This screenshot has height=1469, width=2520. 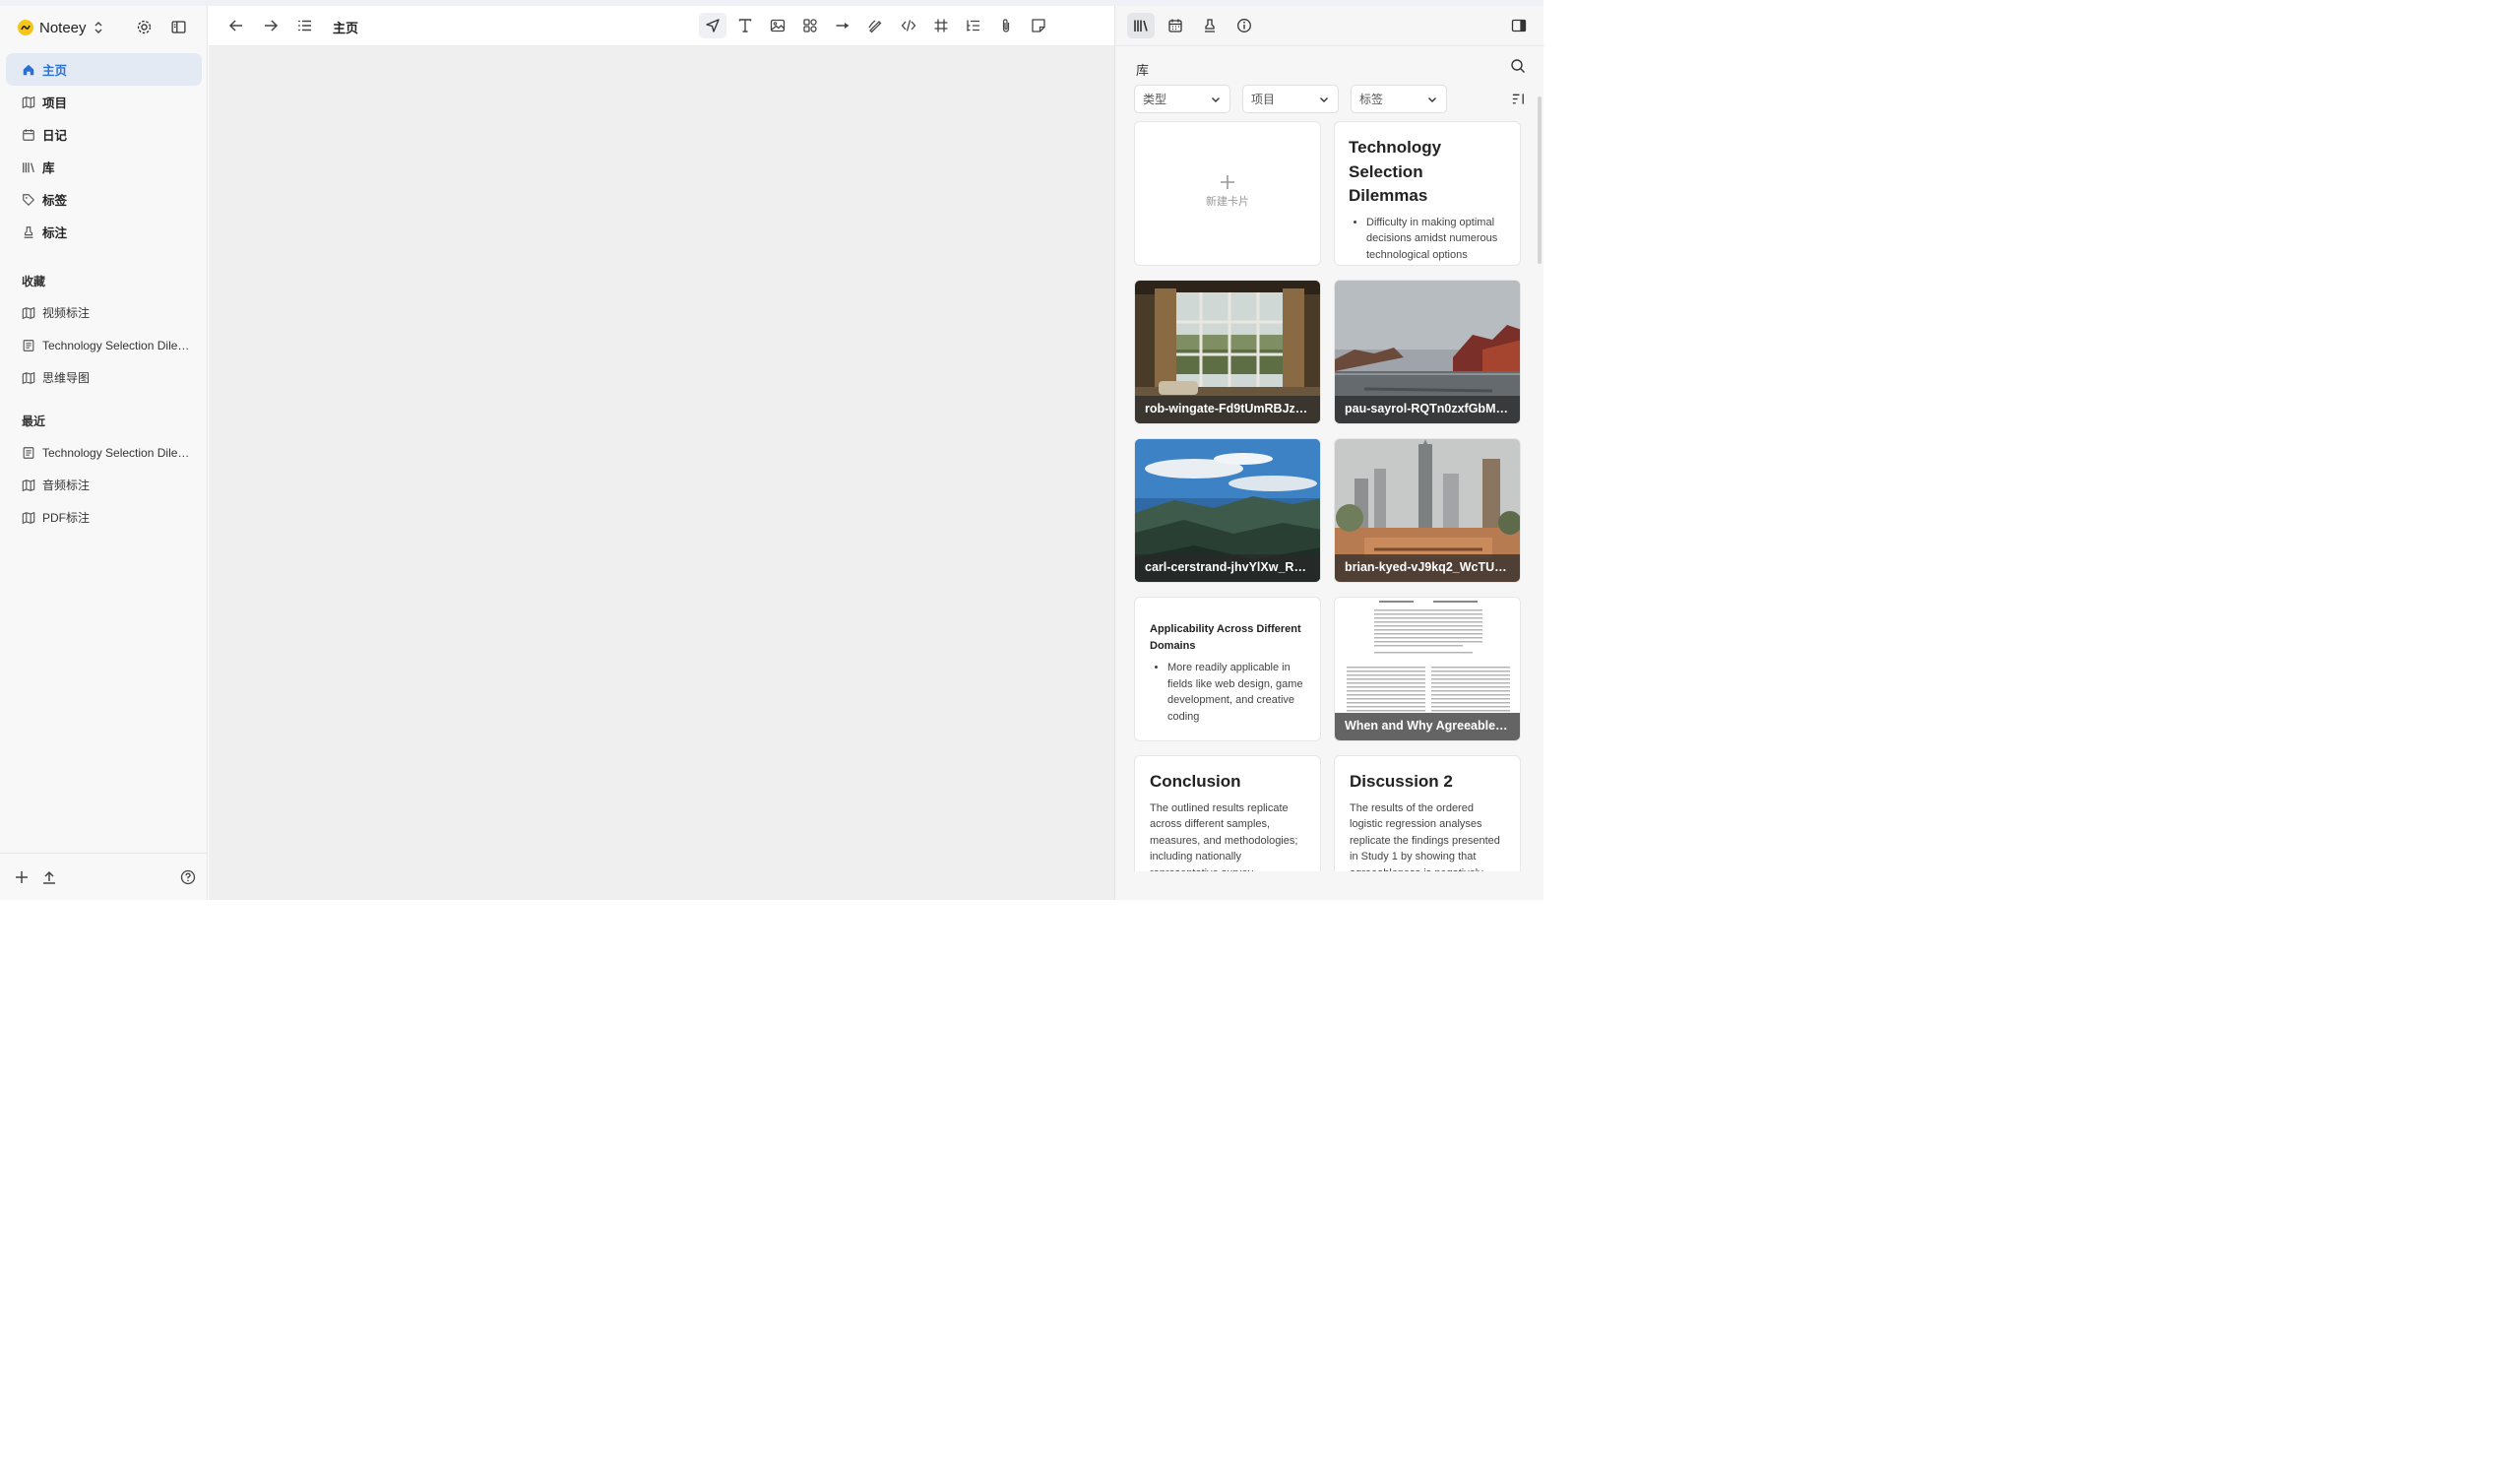 What do you see at coordinates (1227, 352) in the screenshot?
I see `image-card-window: rob-wingate-Fd9tUmRBJzk-unsplash` at bounding box center [1227, 352].